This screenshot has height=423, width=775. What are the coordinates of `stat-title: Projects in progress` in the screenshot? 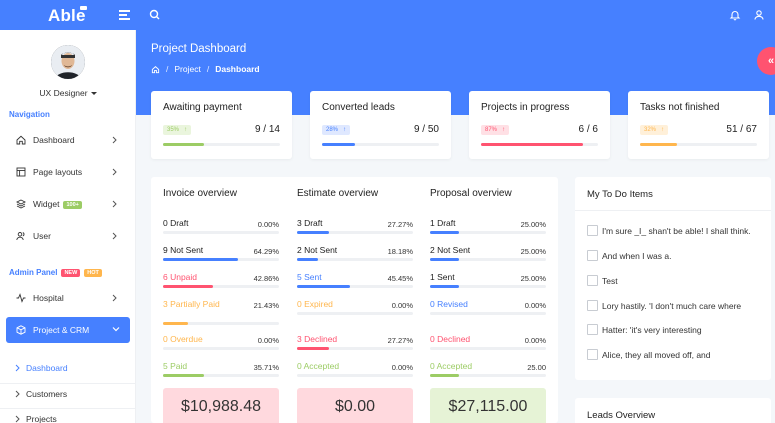 It's located at (525, 107).